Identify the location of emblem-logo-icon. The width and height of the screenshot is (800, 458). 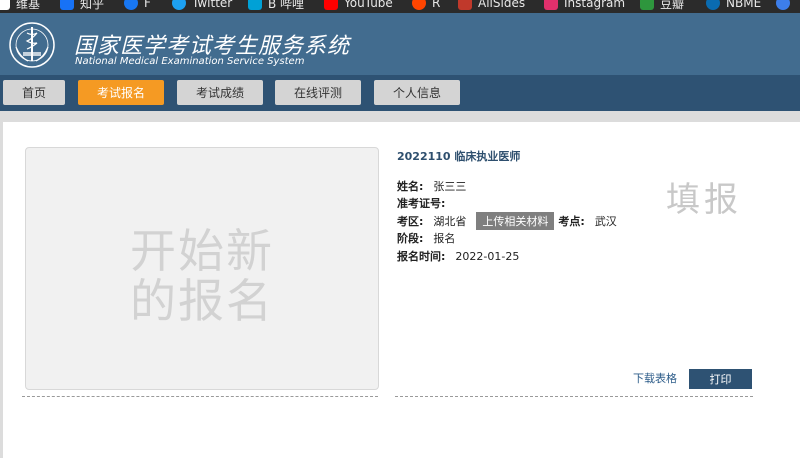
(32, 45).